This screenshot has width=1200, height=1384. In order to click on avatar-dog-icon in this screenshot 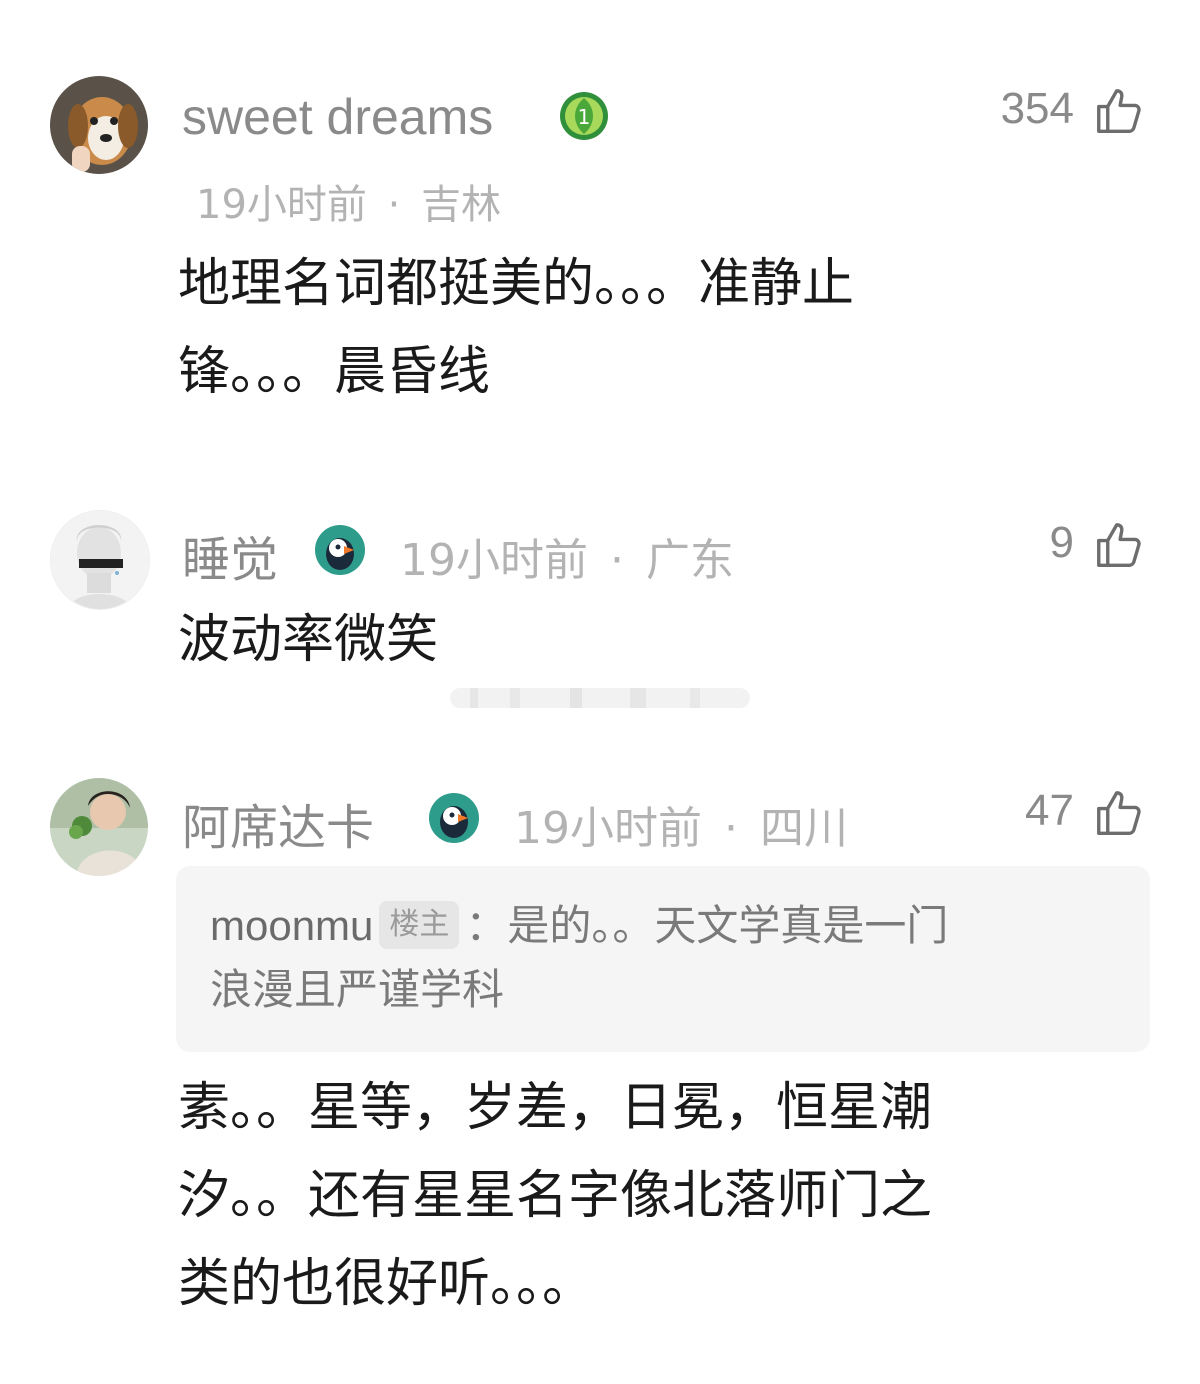, I will do `click(99, 125)`.